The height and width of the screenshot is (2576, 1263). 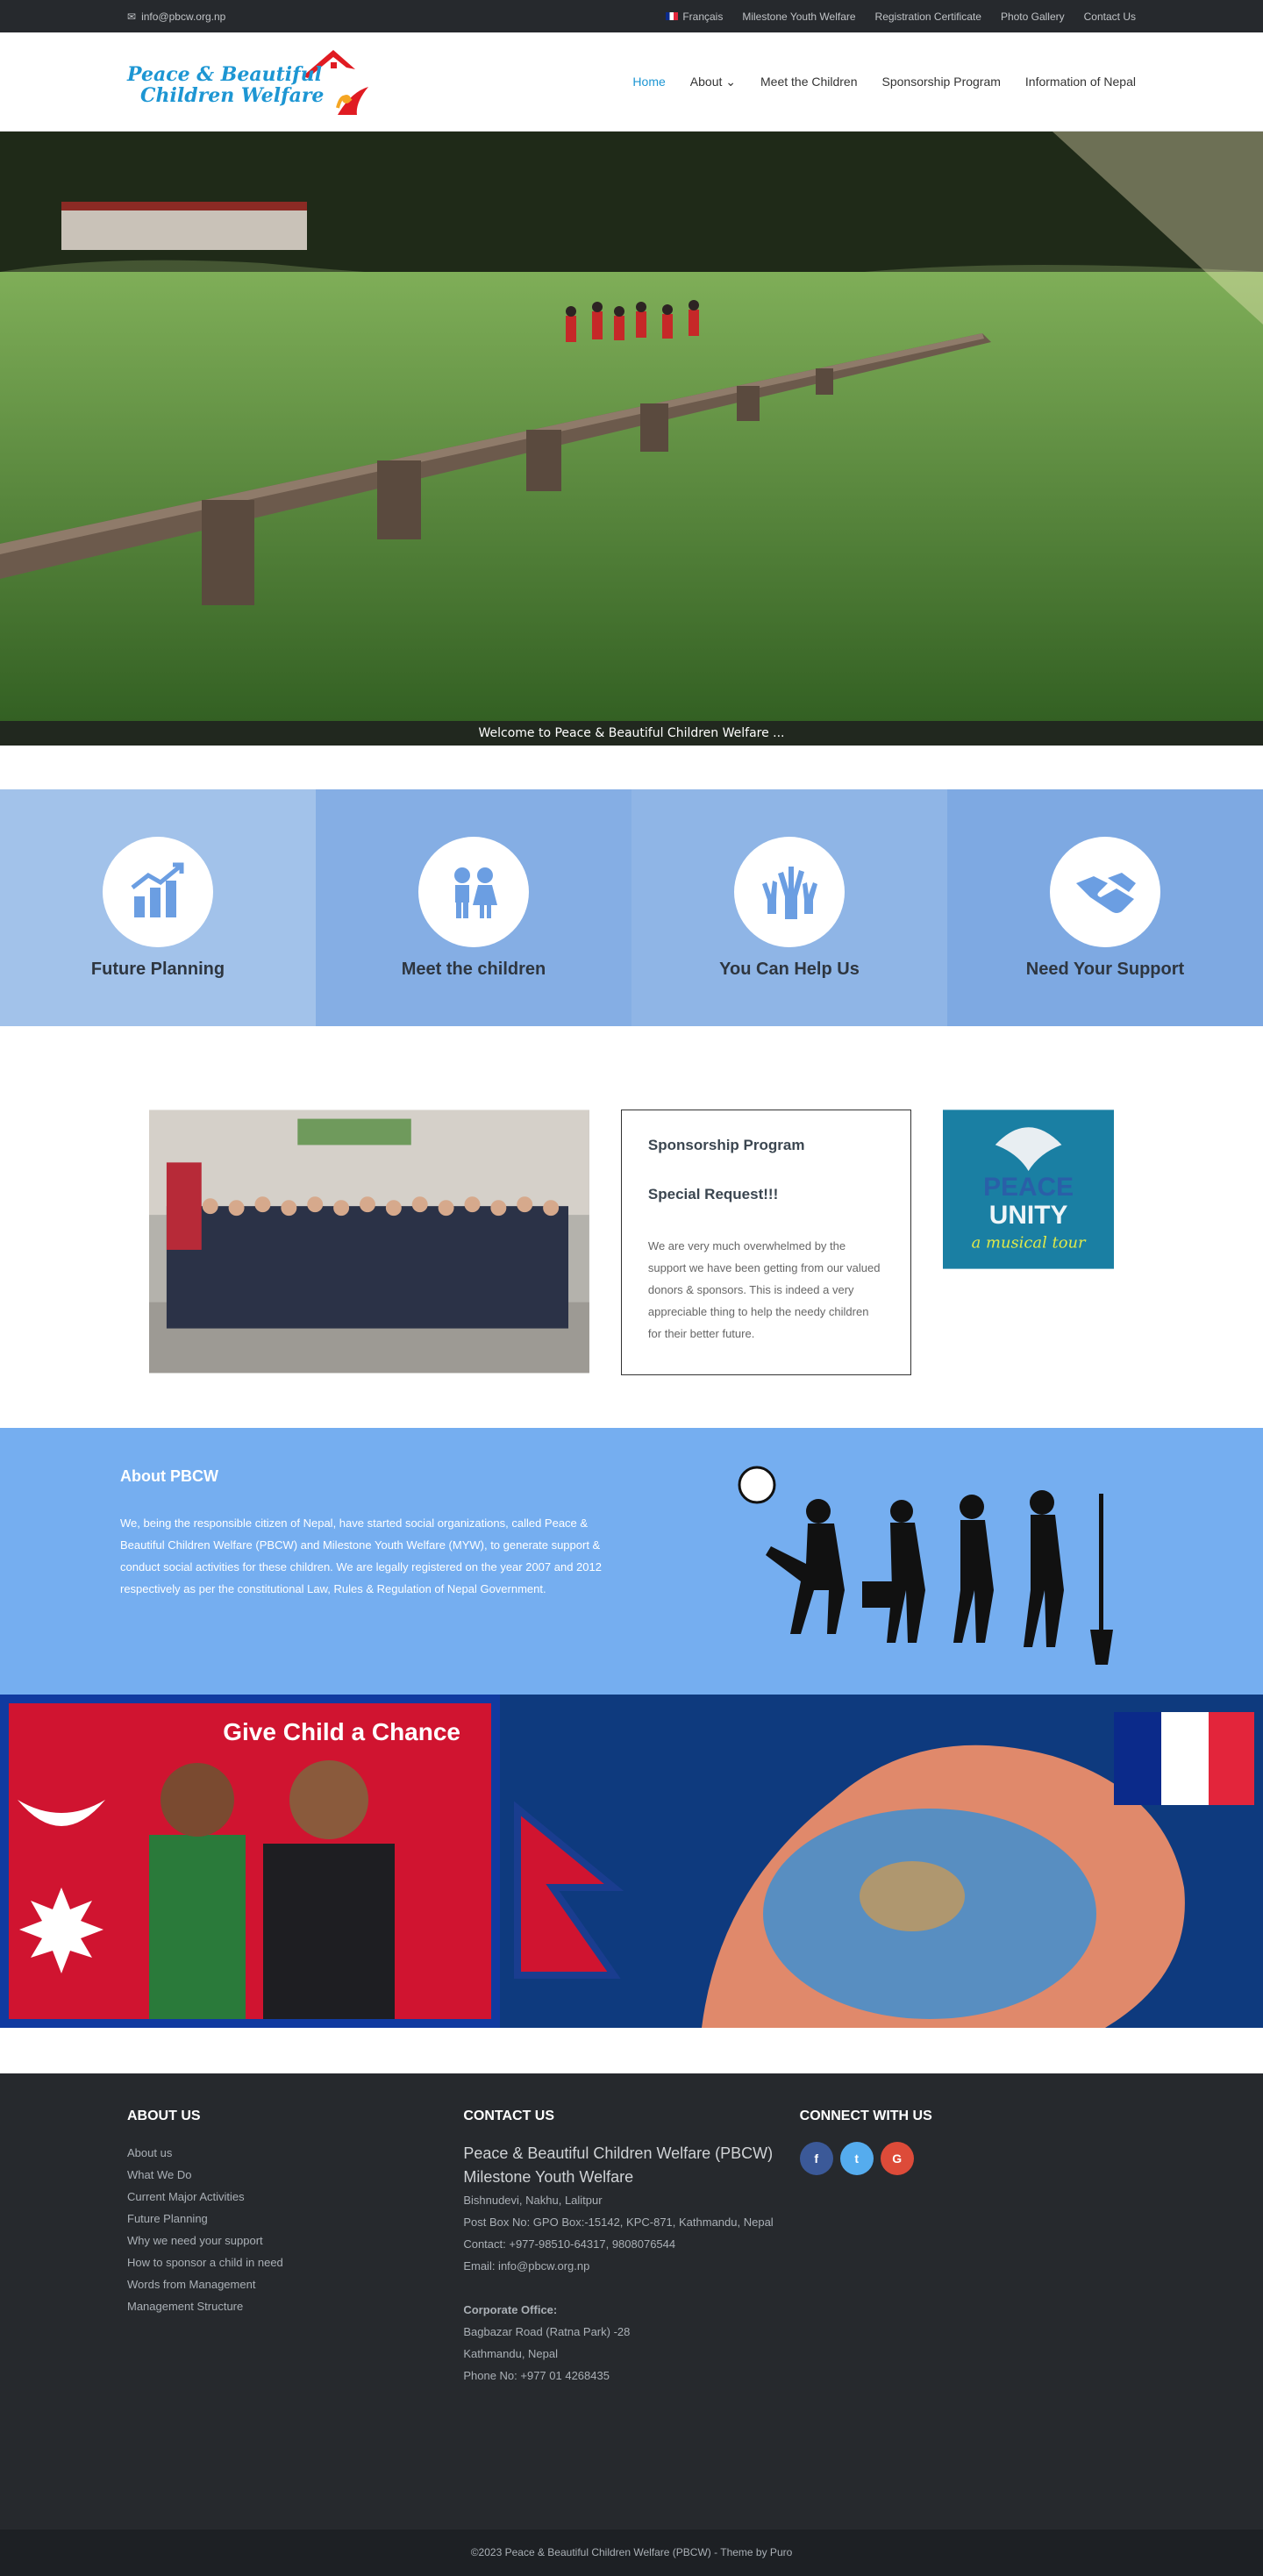 What do you see at coordinates (789, 969) in the screenshot?
I see `feature-title: You Can Help Us` at bounding box center [789, 969].